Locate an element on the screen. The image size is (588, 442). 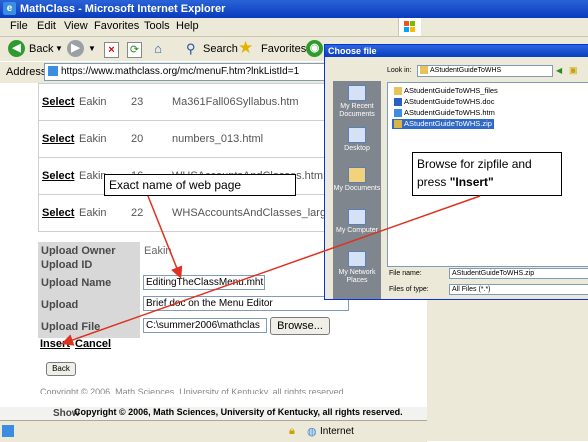
lookin-select: AStudentGuideToWHS is located at coordinates (485, 71).